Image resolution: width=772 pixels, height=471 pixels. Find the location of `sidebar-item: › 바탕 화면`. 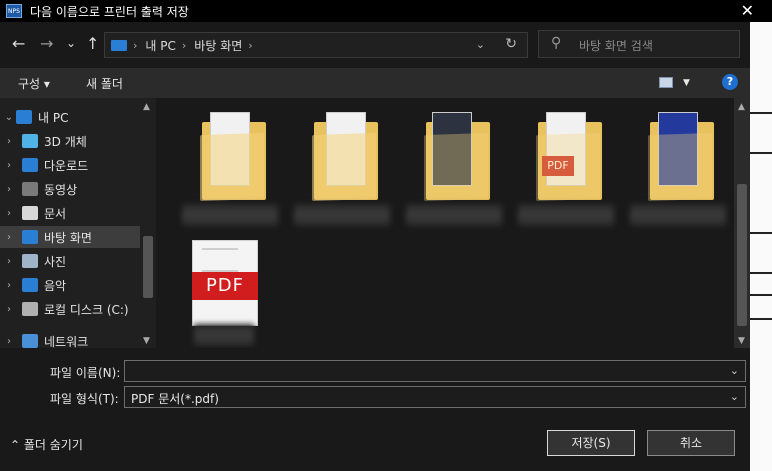

sidebar-item: › 바탕 화면 is located at coordinates (70, 237).